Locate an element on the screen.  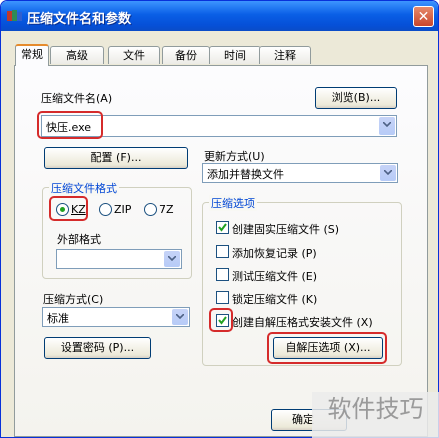
method-dropdown-arrow is located at coordinates (180, 317).